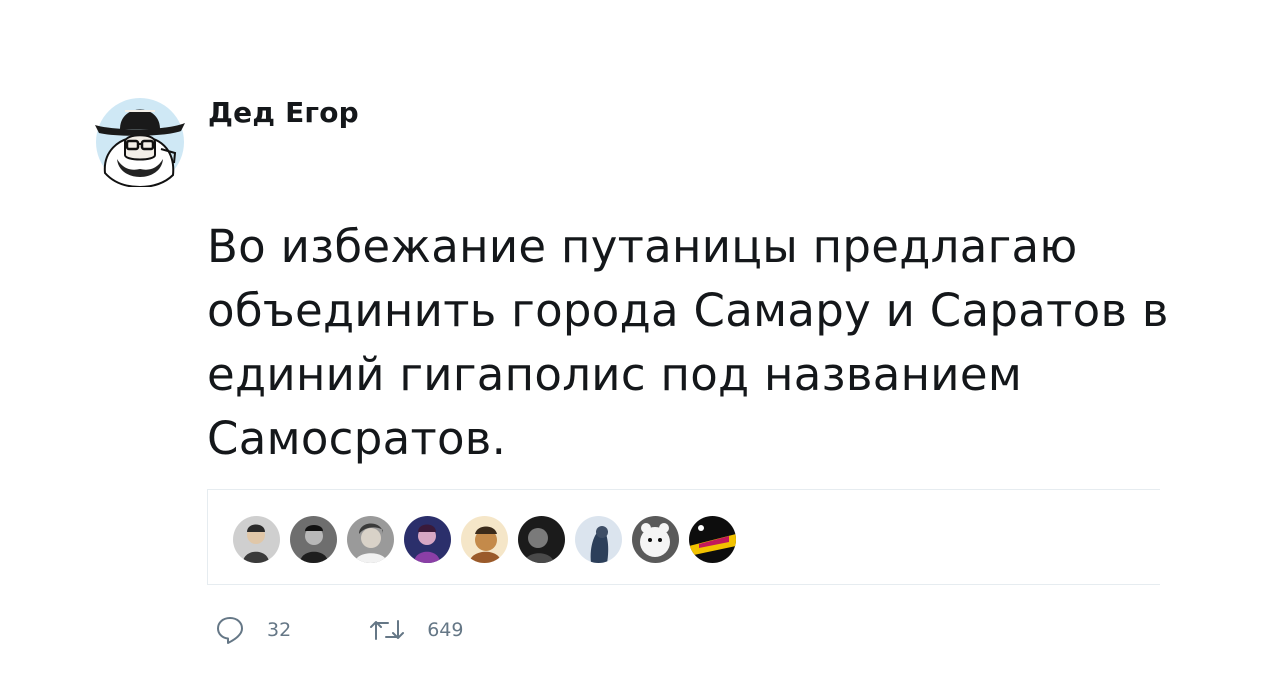 This screenshot has width=1280, height=693. I want to click on tweet-actions: 32 649, so click(339, 630).